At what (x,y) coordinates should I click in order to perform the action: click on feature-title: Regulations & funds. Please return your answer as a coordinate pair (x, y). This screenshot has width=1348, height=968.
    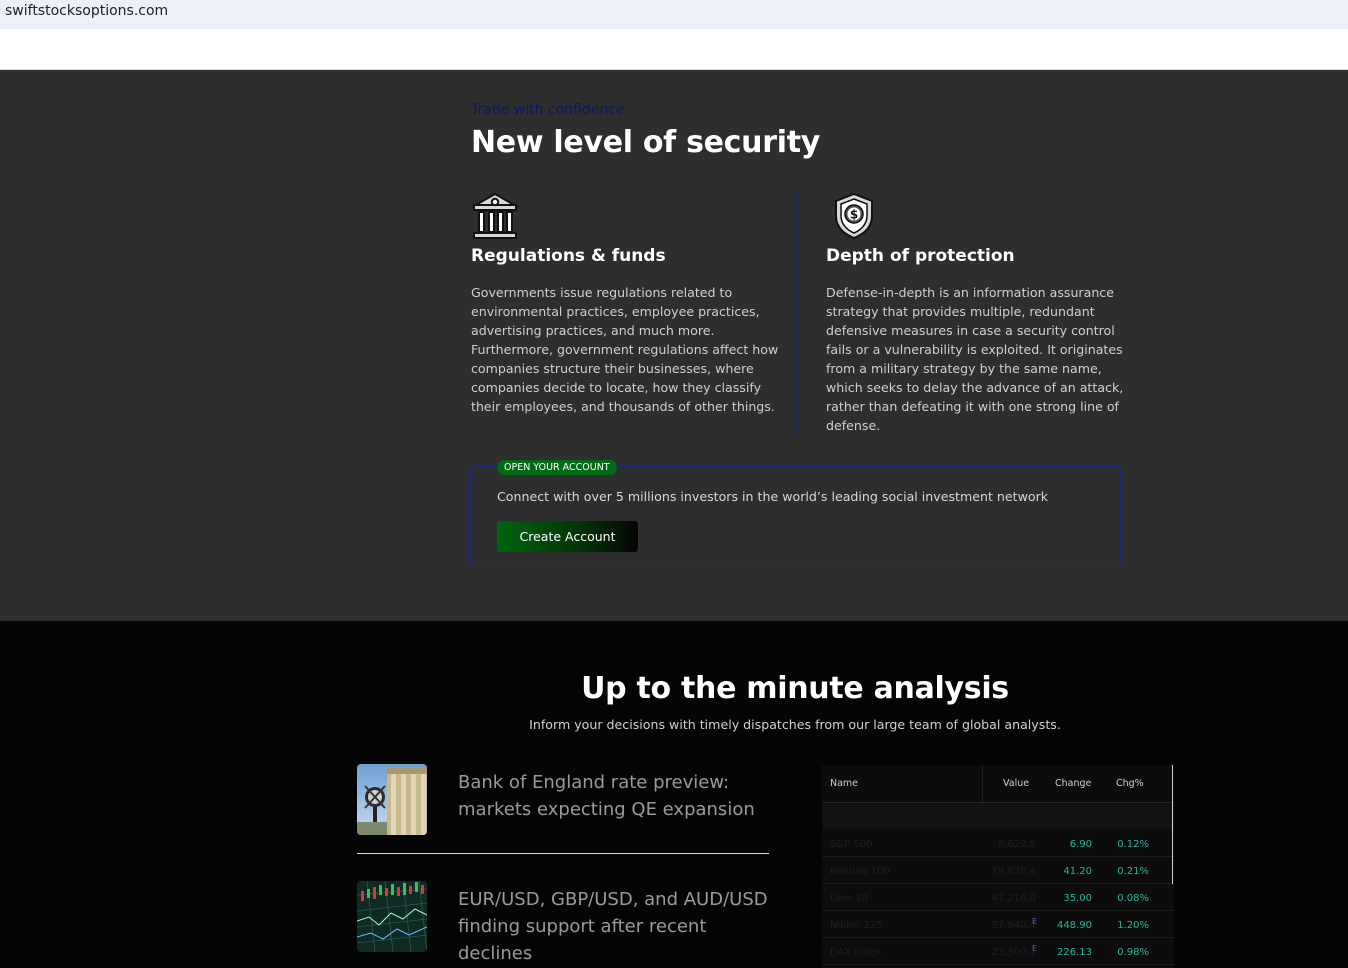
    Looking at the image, I should click on (568, 256).